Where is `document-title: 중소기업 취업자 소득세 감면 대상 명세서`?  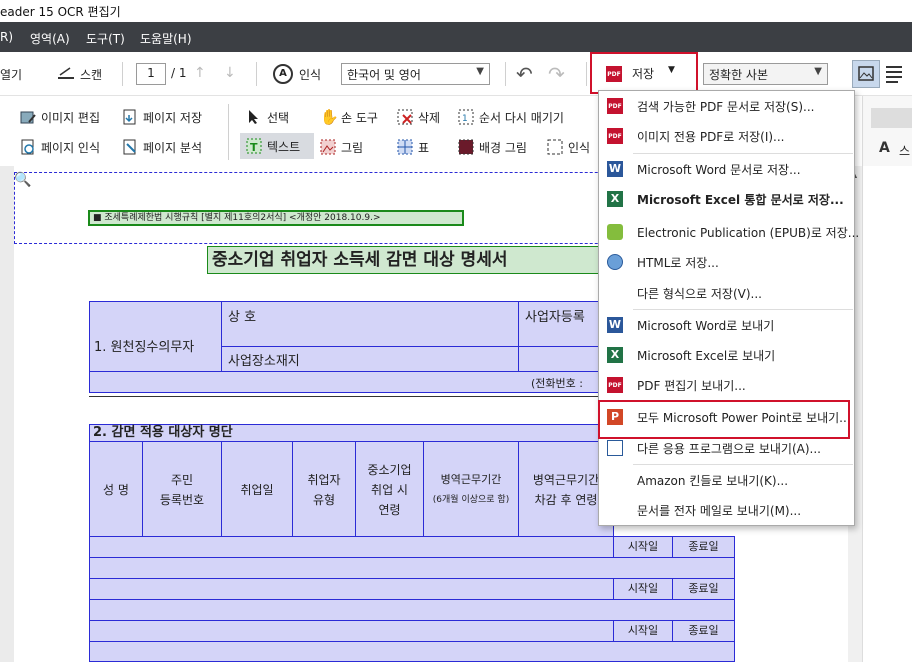
document-title: 중소기업 취업자 소득세 감면 대상 명세서 is located at coordinates (407, 260).